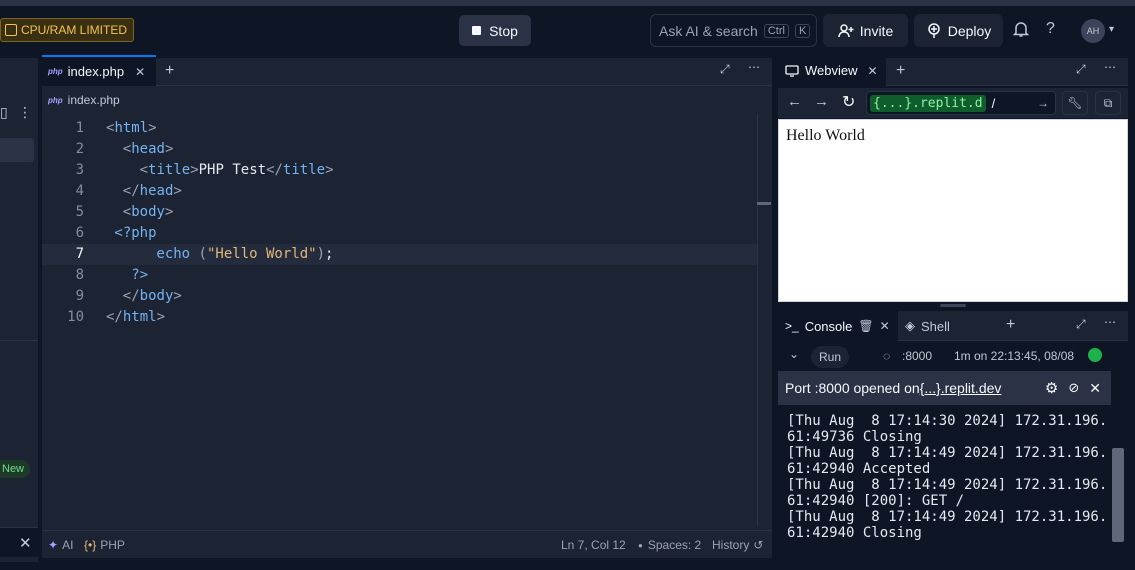  Describe the element at coordinates (1043, 103) in the screenshot. I see `go-arrow-icon: →` at that location.